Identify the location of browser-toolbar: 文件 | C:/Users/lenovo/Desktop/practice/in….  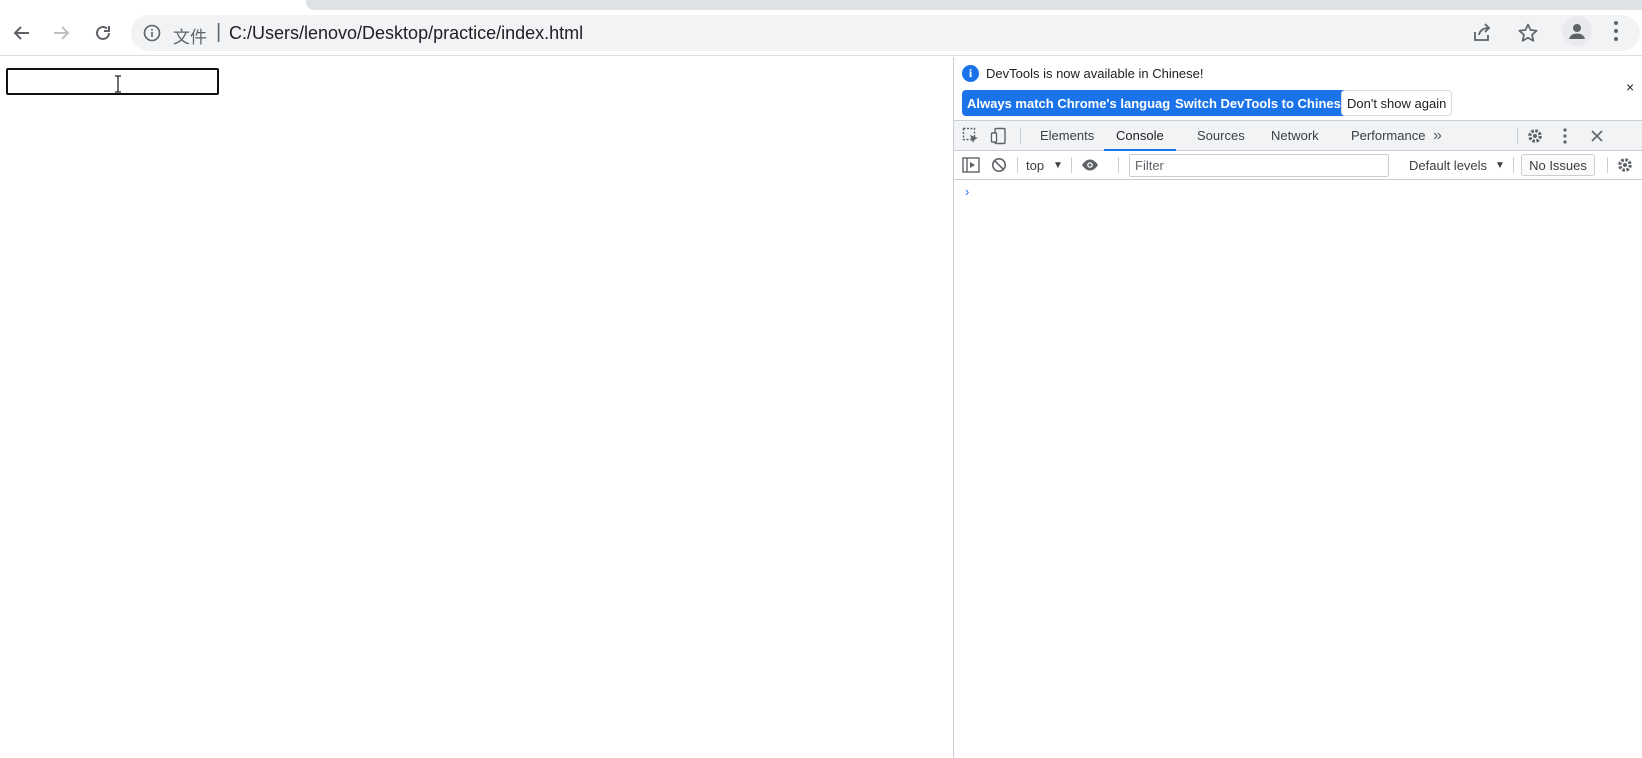
(821, 33).